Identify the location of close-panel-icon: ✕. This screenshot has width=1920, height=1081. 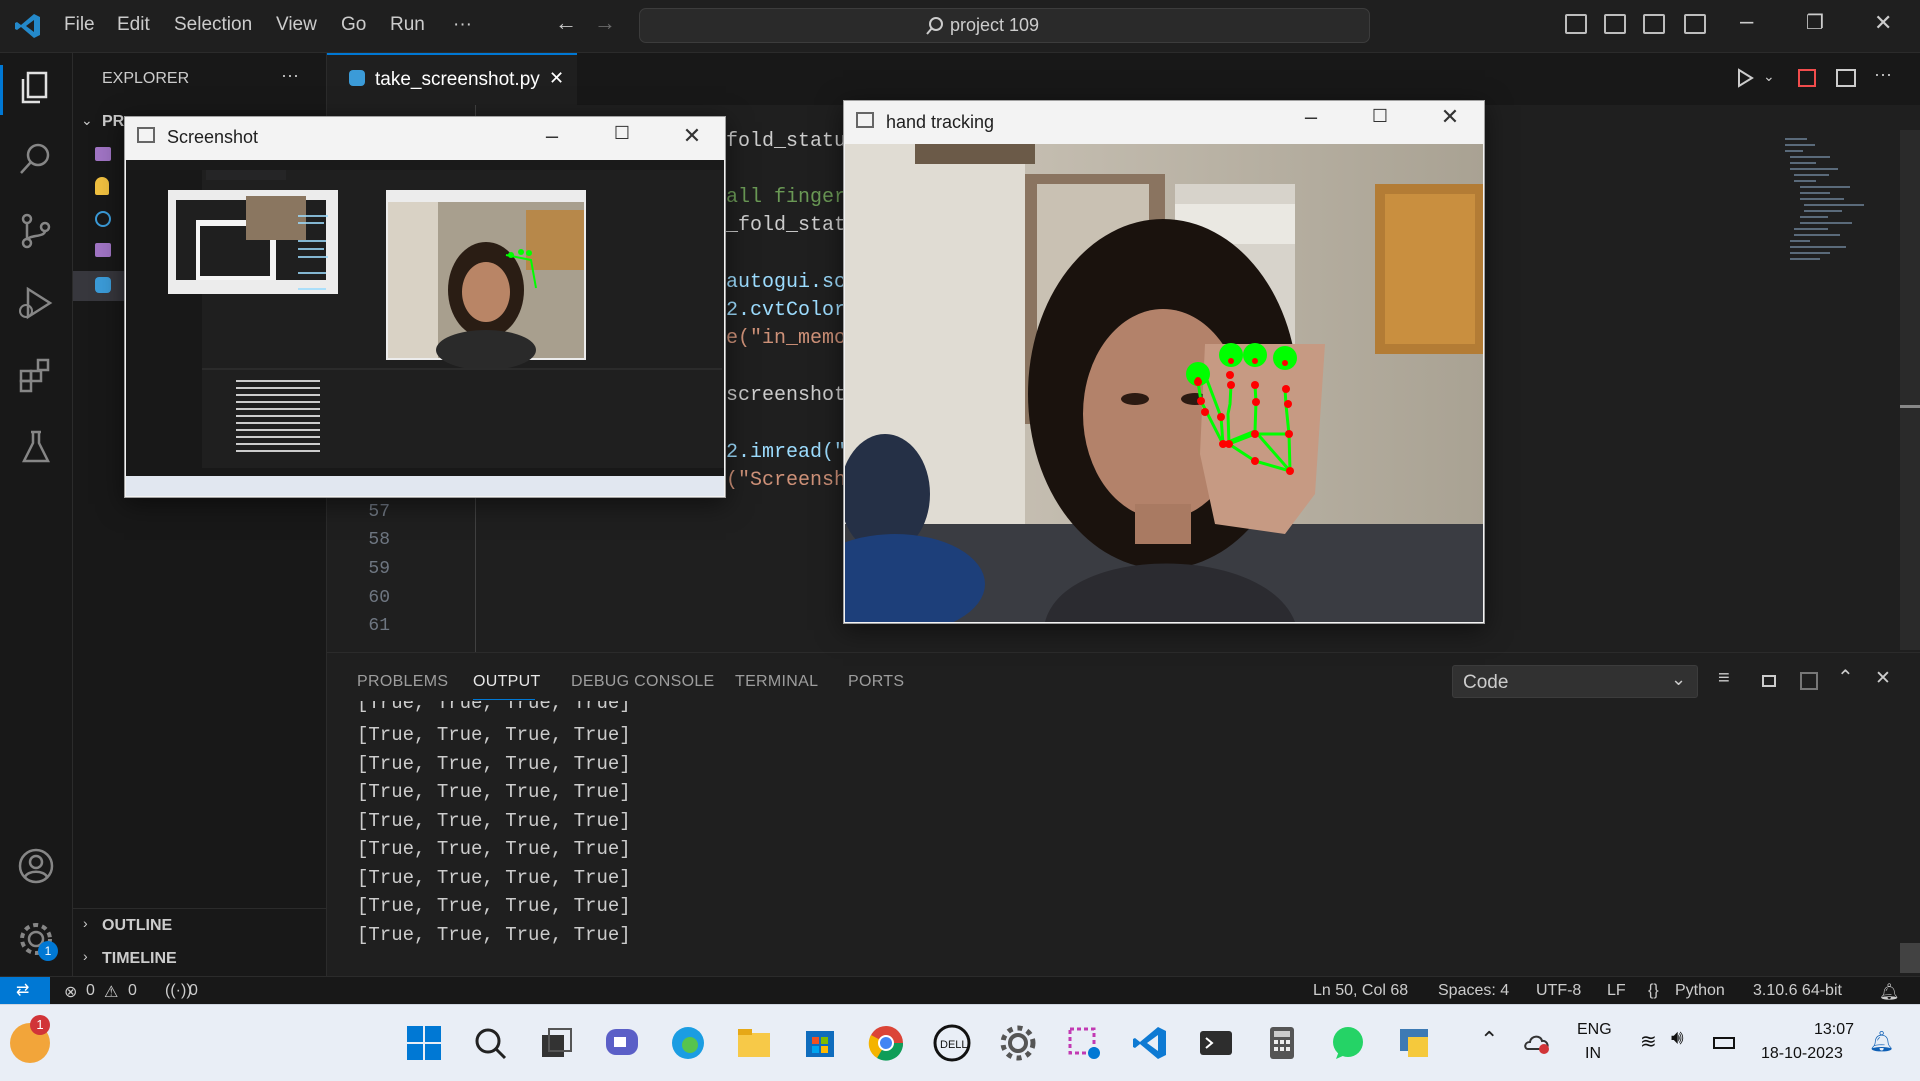
(1883, 678).